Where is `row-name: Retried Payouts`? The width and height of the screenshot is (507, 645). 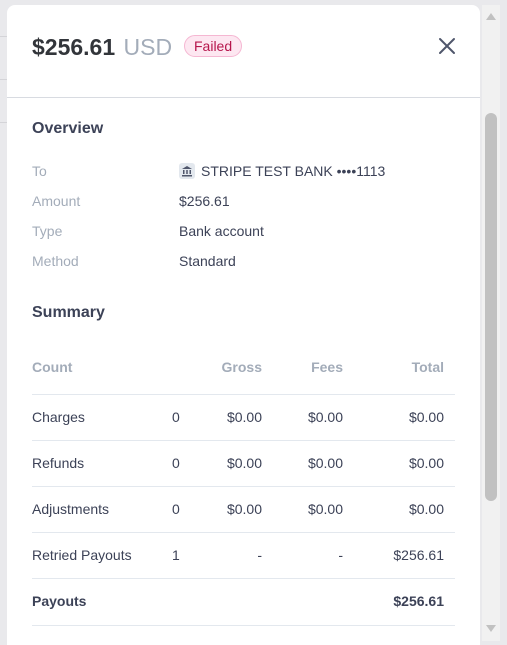 row-name: Retried Payouts is located at coordinates (82, 555).